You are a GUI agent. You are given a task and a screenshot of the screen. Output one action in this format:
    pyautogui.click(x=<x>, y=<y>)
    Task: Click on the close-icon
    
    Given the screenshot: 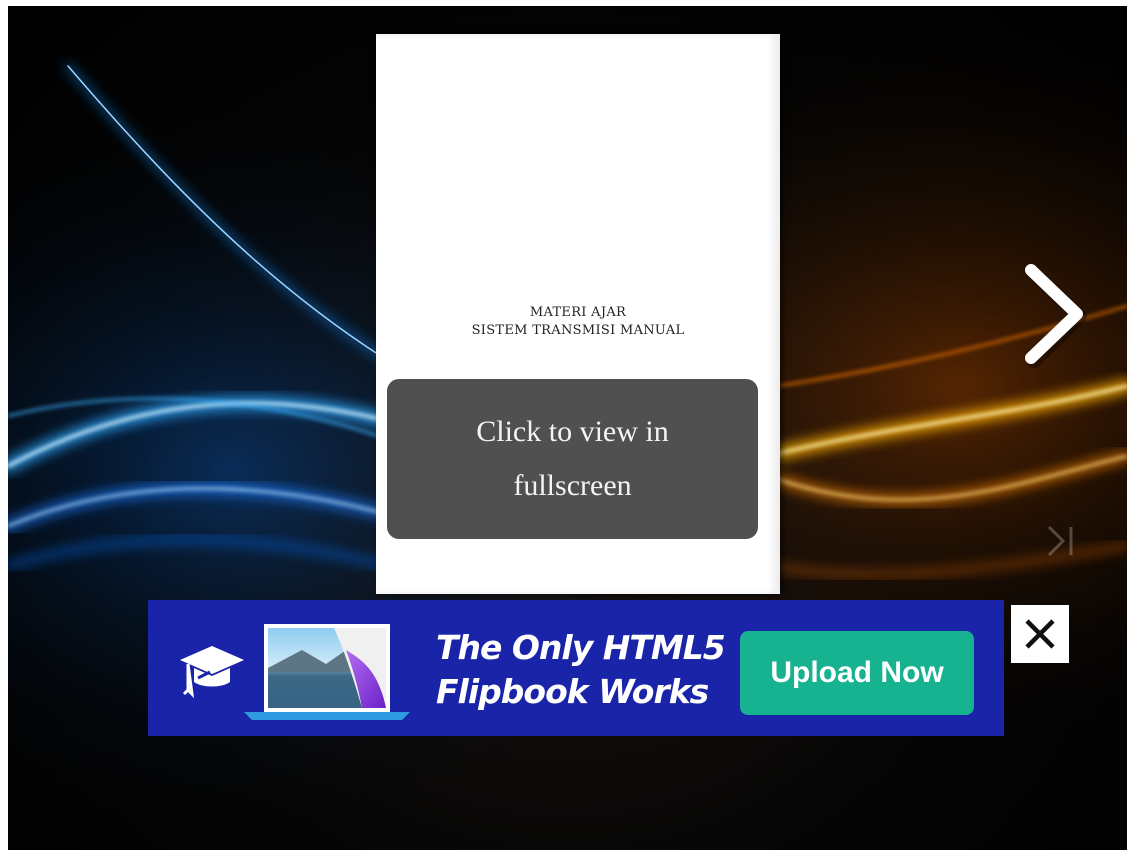 What is the action you would take?
    pyautogui.click(x=1040, y=634)
    